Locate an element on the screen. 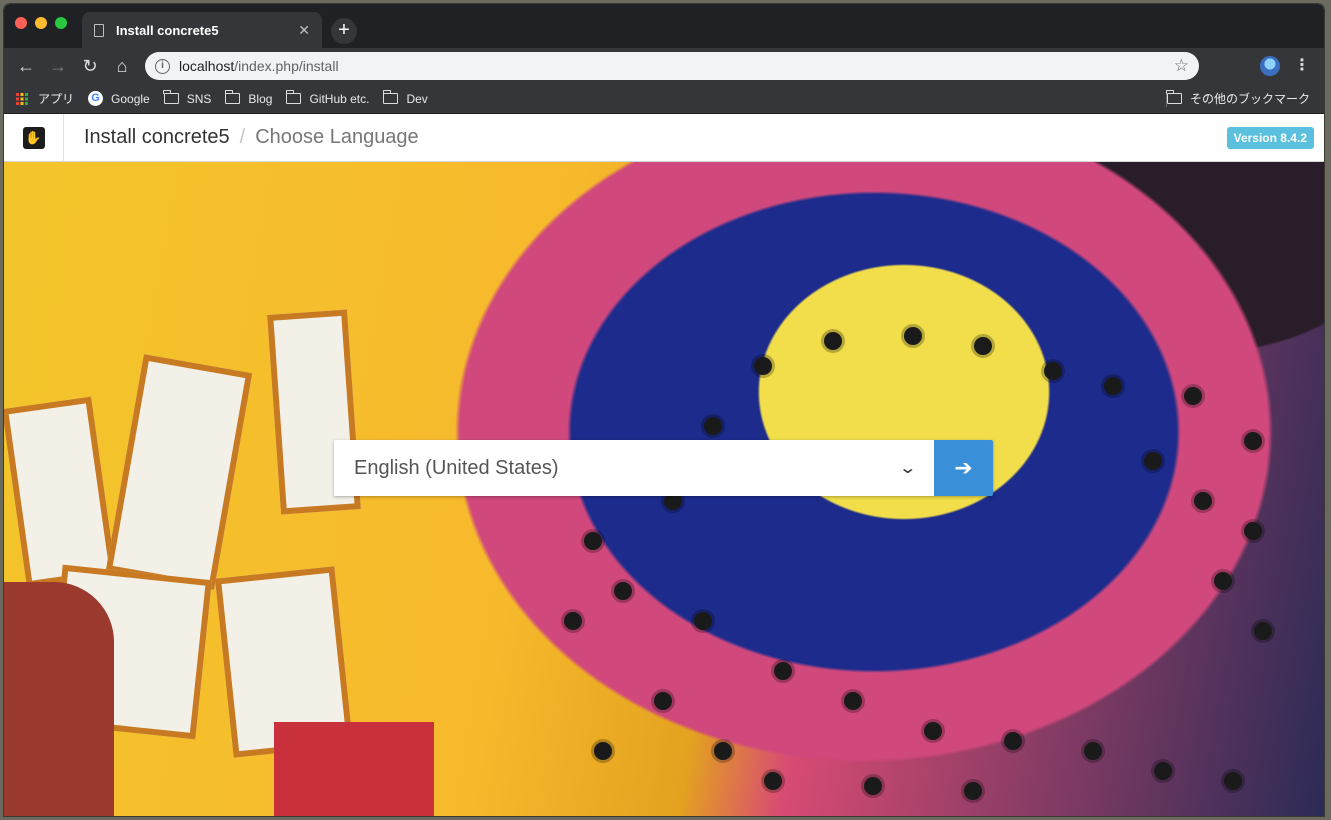 The height and width of the screenshot is (820, 1331). language-select: English (United States) ⌄ is located at coordinates (634, 468).